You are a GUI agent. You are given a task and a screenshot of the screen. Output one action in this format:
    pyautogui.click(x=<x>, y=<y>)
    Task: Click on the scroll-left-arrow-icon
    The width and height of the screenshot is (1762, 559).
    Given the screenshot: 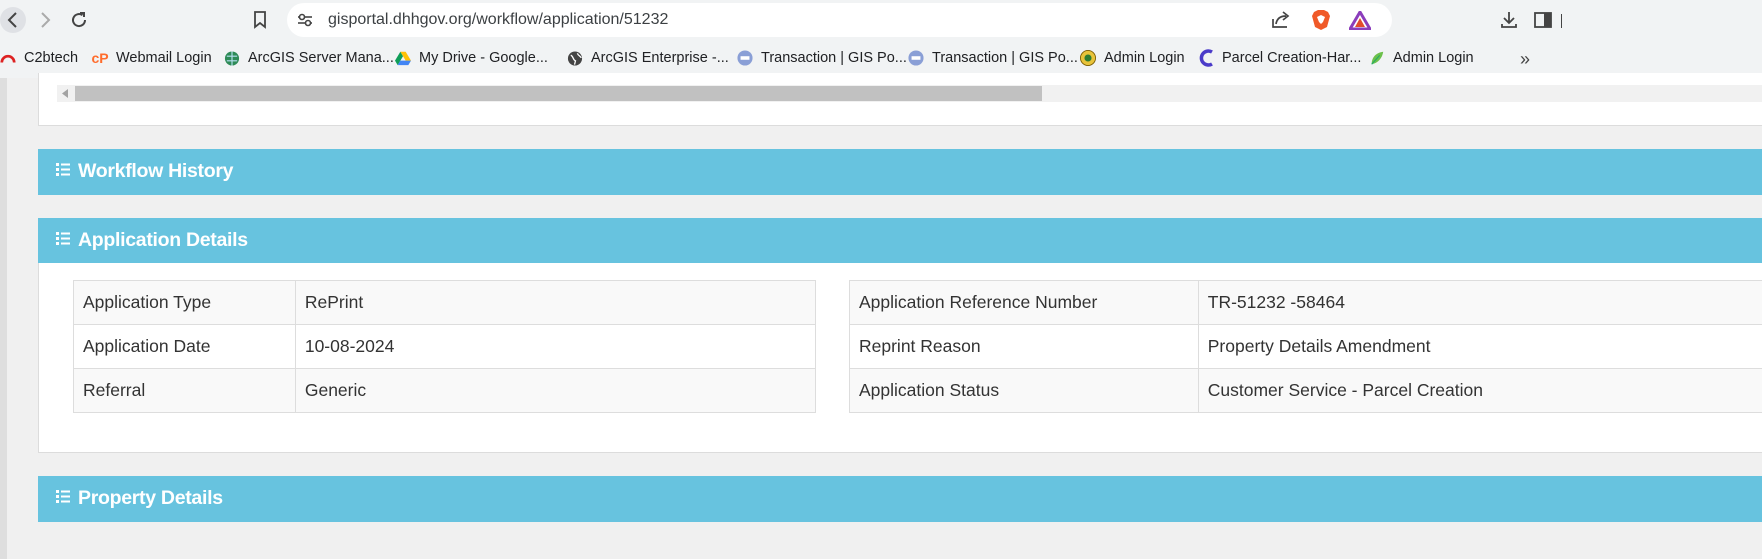 What is the action you would take?
    pyautogui.click(x=65, y=93)
    